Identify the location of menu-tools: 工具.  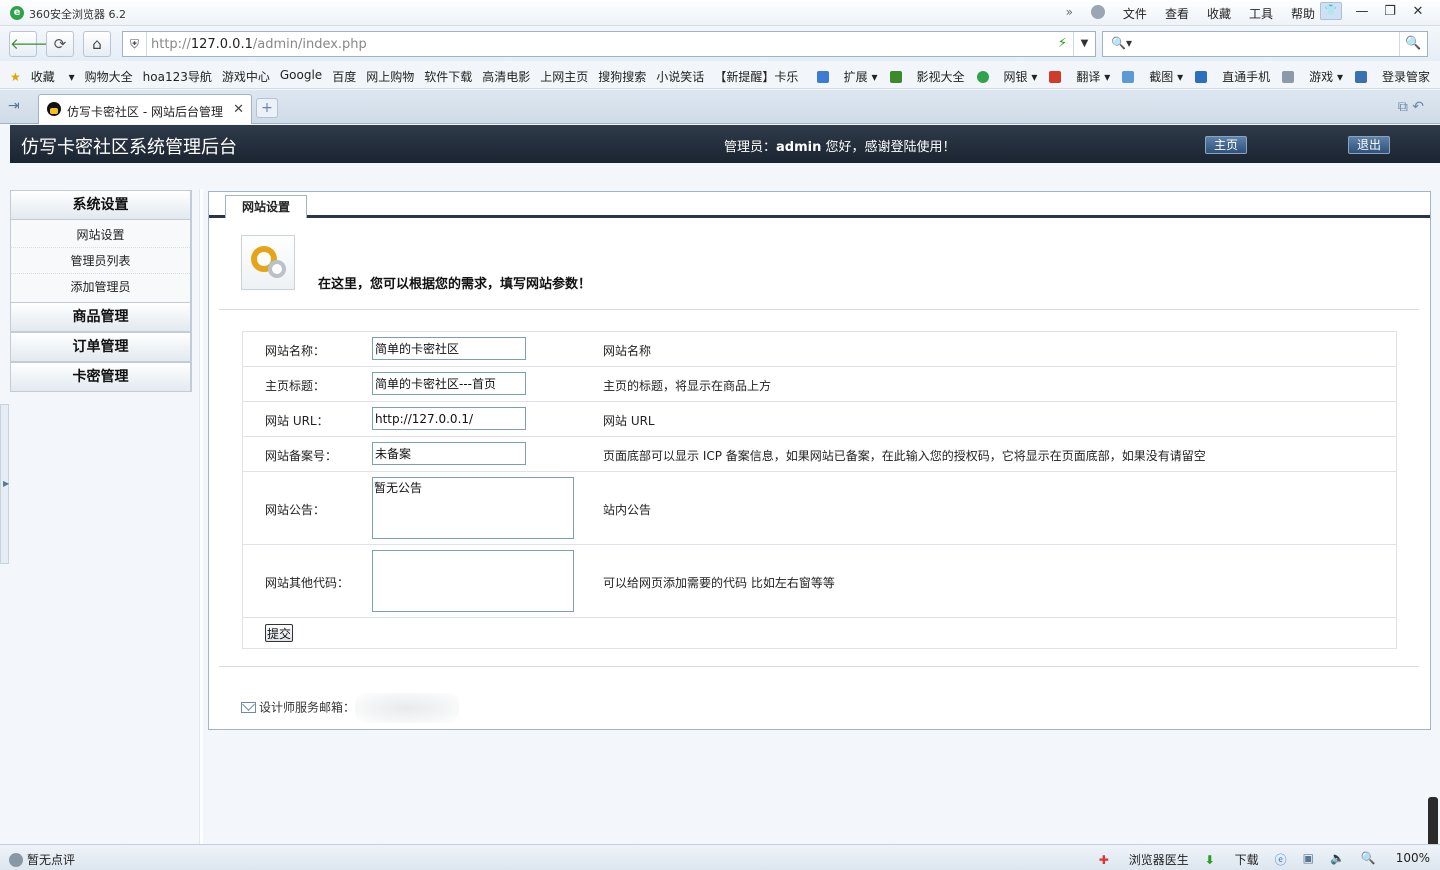
(1261, 13).